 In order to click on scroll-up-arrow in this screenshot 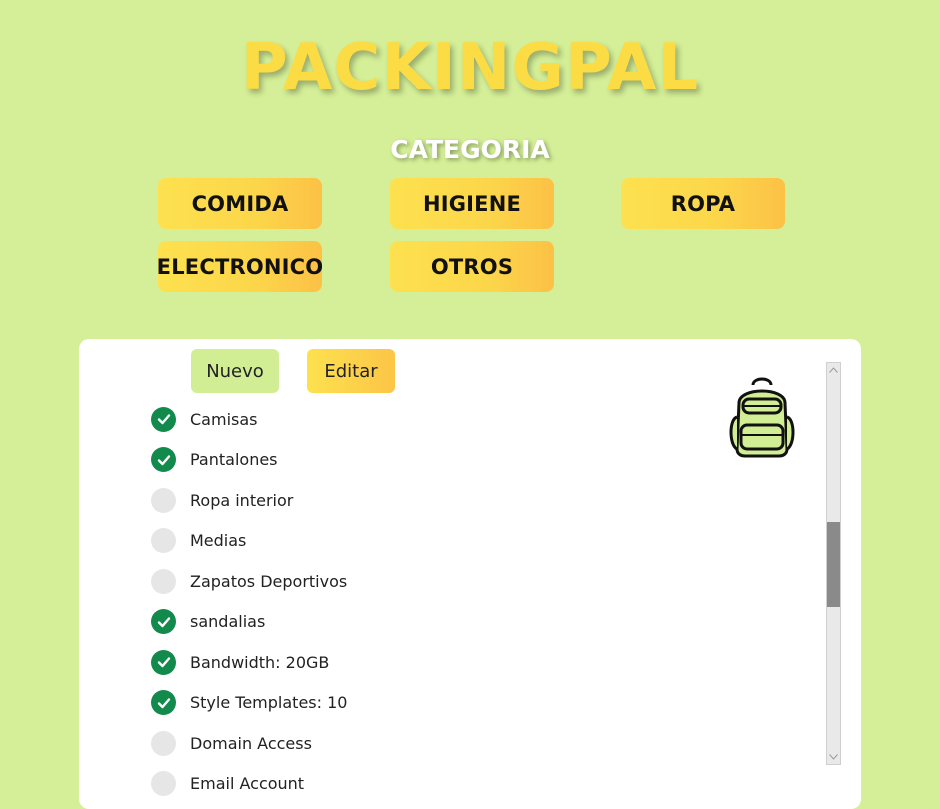, I will do `click(833, 370)`.